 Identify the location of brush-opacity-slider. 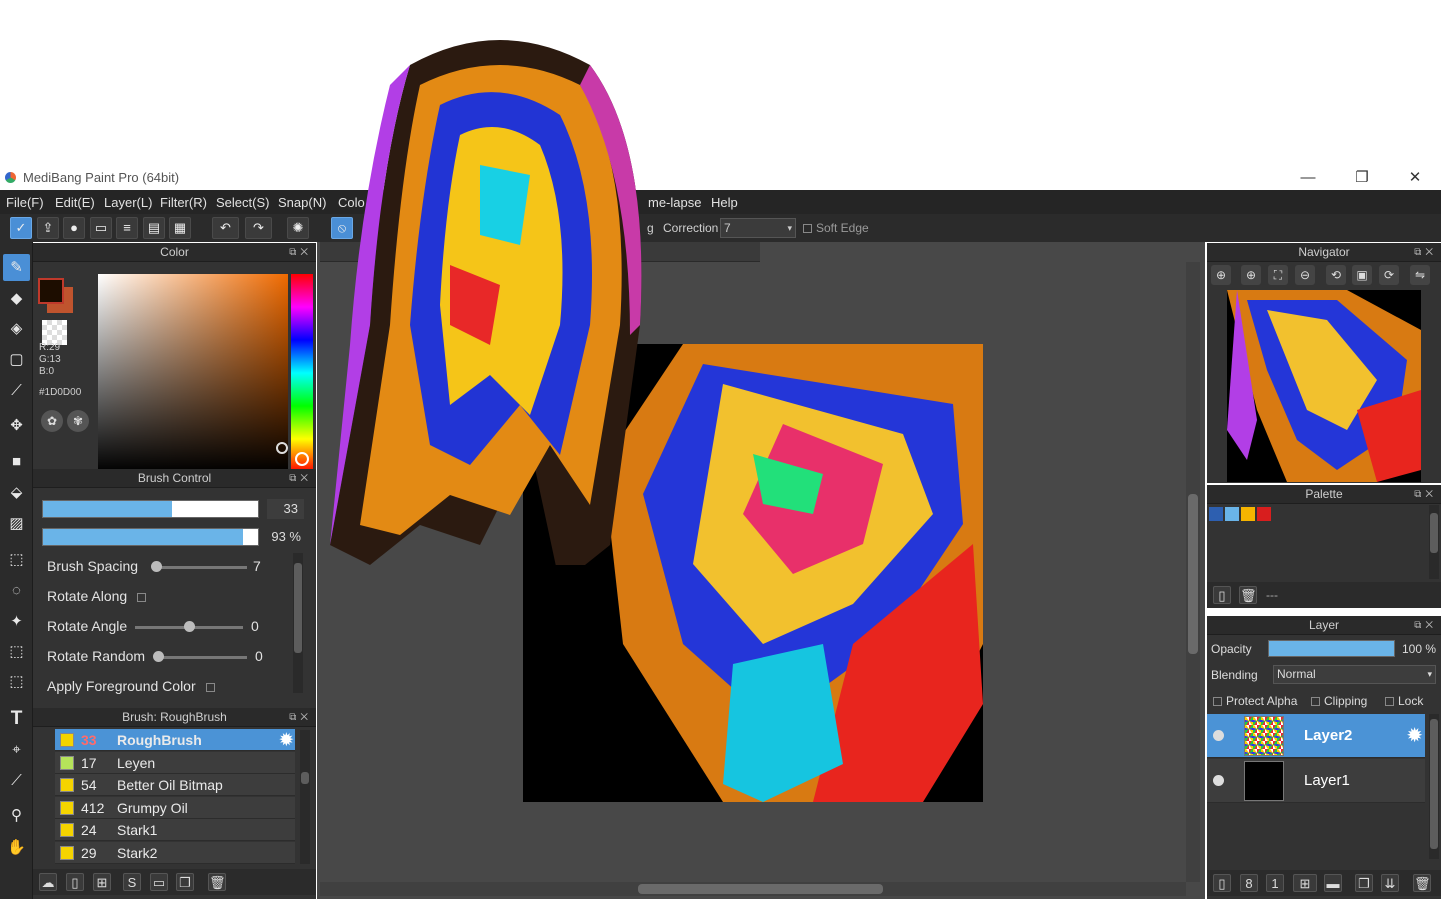
(150, 537).